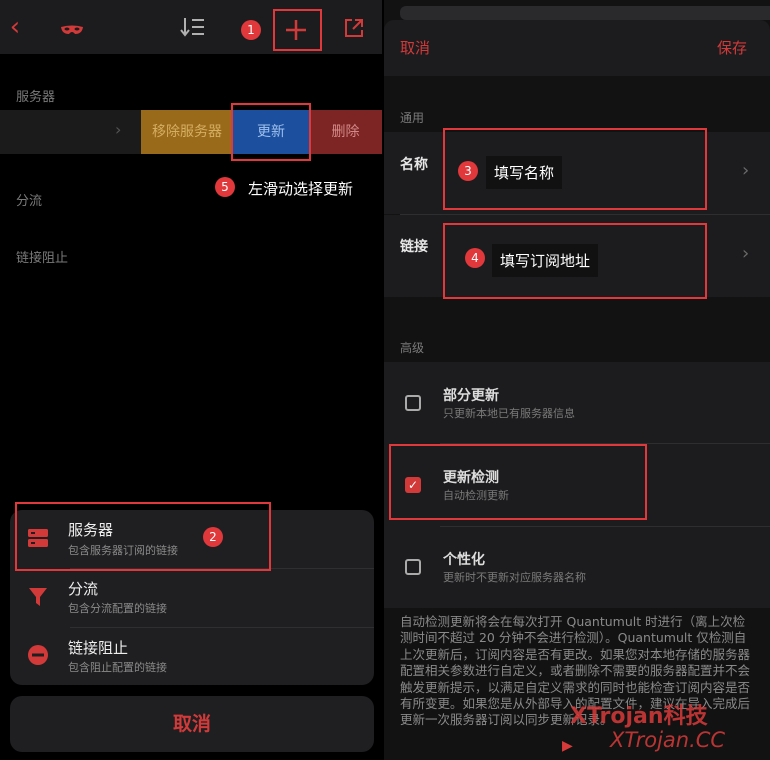 The height and width of the screenshot is (760, 770). Describe the element at coordinates (746, 253) in the screenshot. I see `link-chevron-icon: ›` at that location.